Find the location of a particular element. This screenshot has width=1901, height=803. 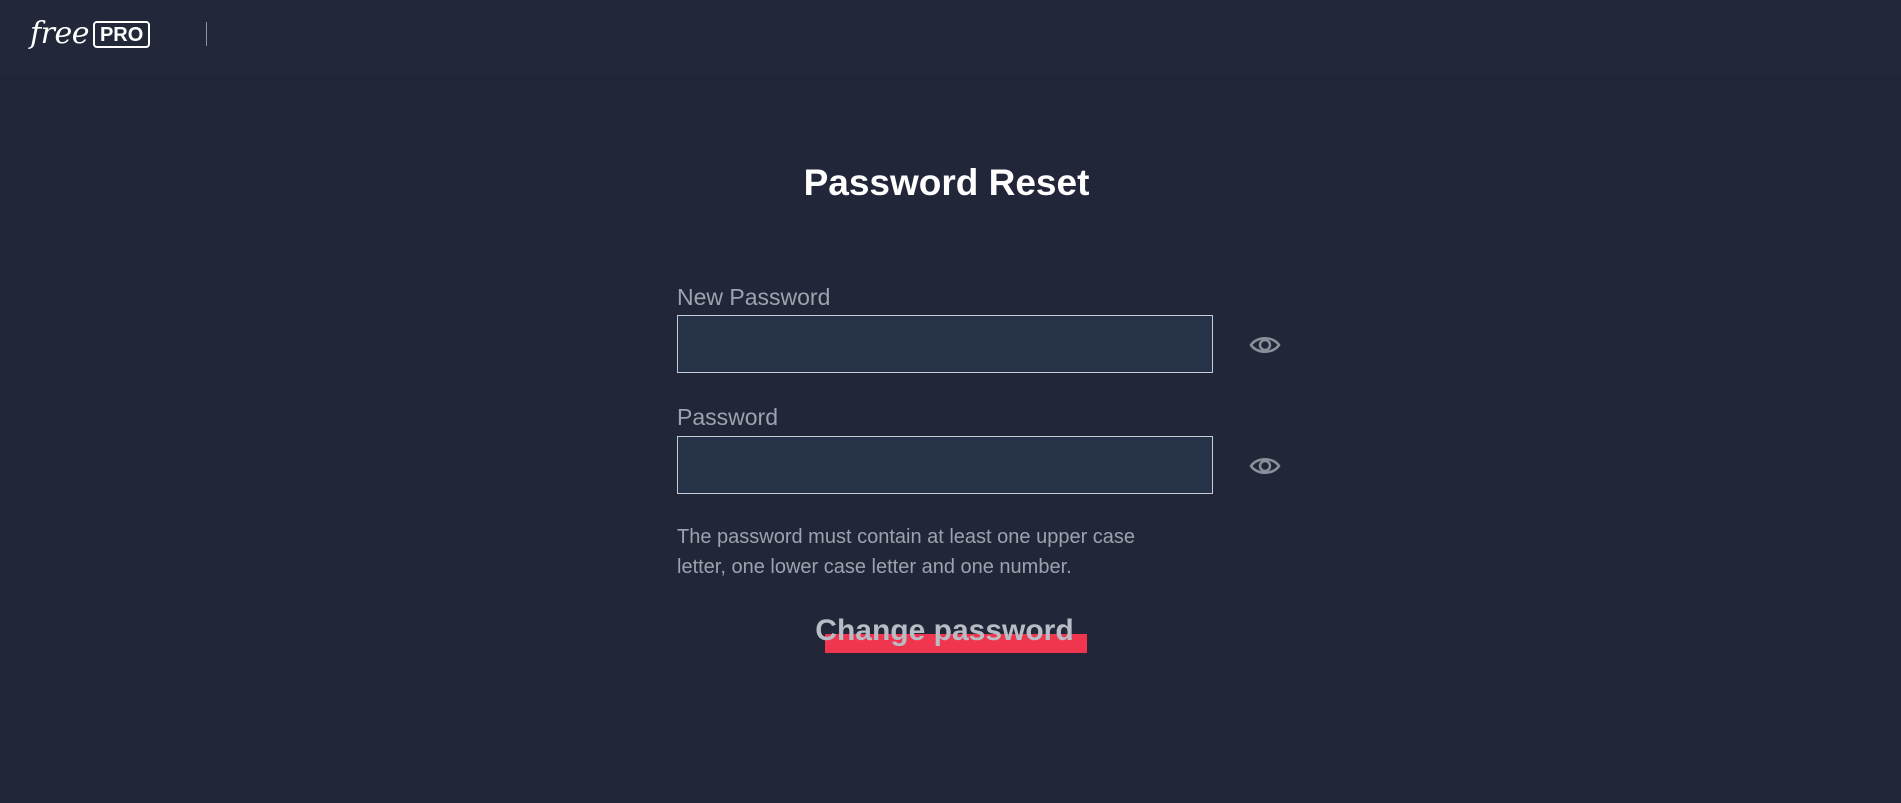

logo-wordmark: free is located at coordinates (59, 33).